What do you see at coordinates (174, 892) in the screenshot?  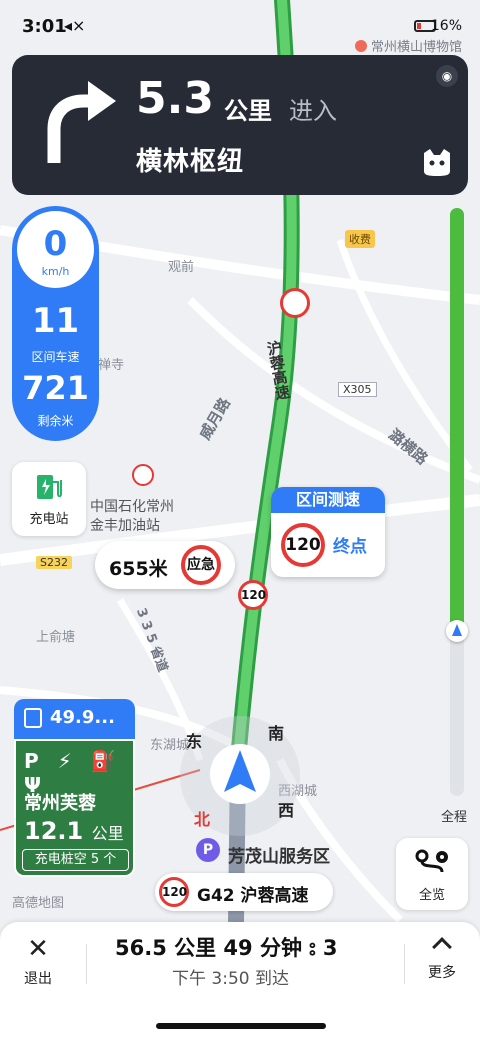 I see `current-road-limit: 120` at bounding box center [174, 892].